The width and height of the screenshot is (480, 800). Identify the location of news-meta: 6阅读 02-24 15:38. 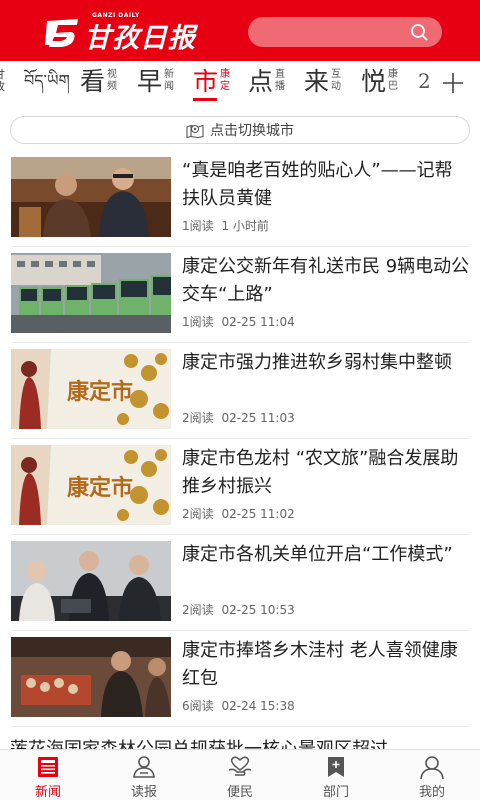
(238, 705).